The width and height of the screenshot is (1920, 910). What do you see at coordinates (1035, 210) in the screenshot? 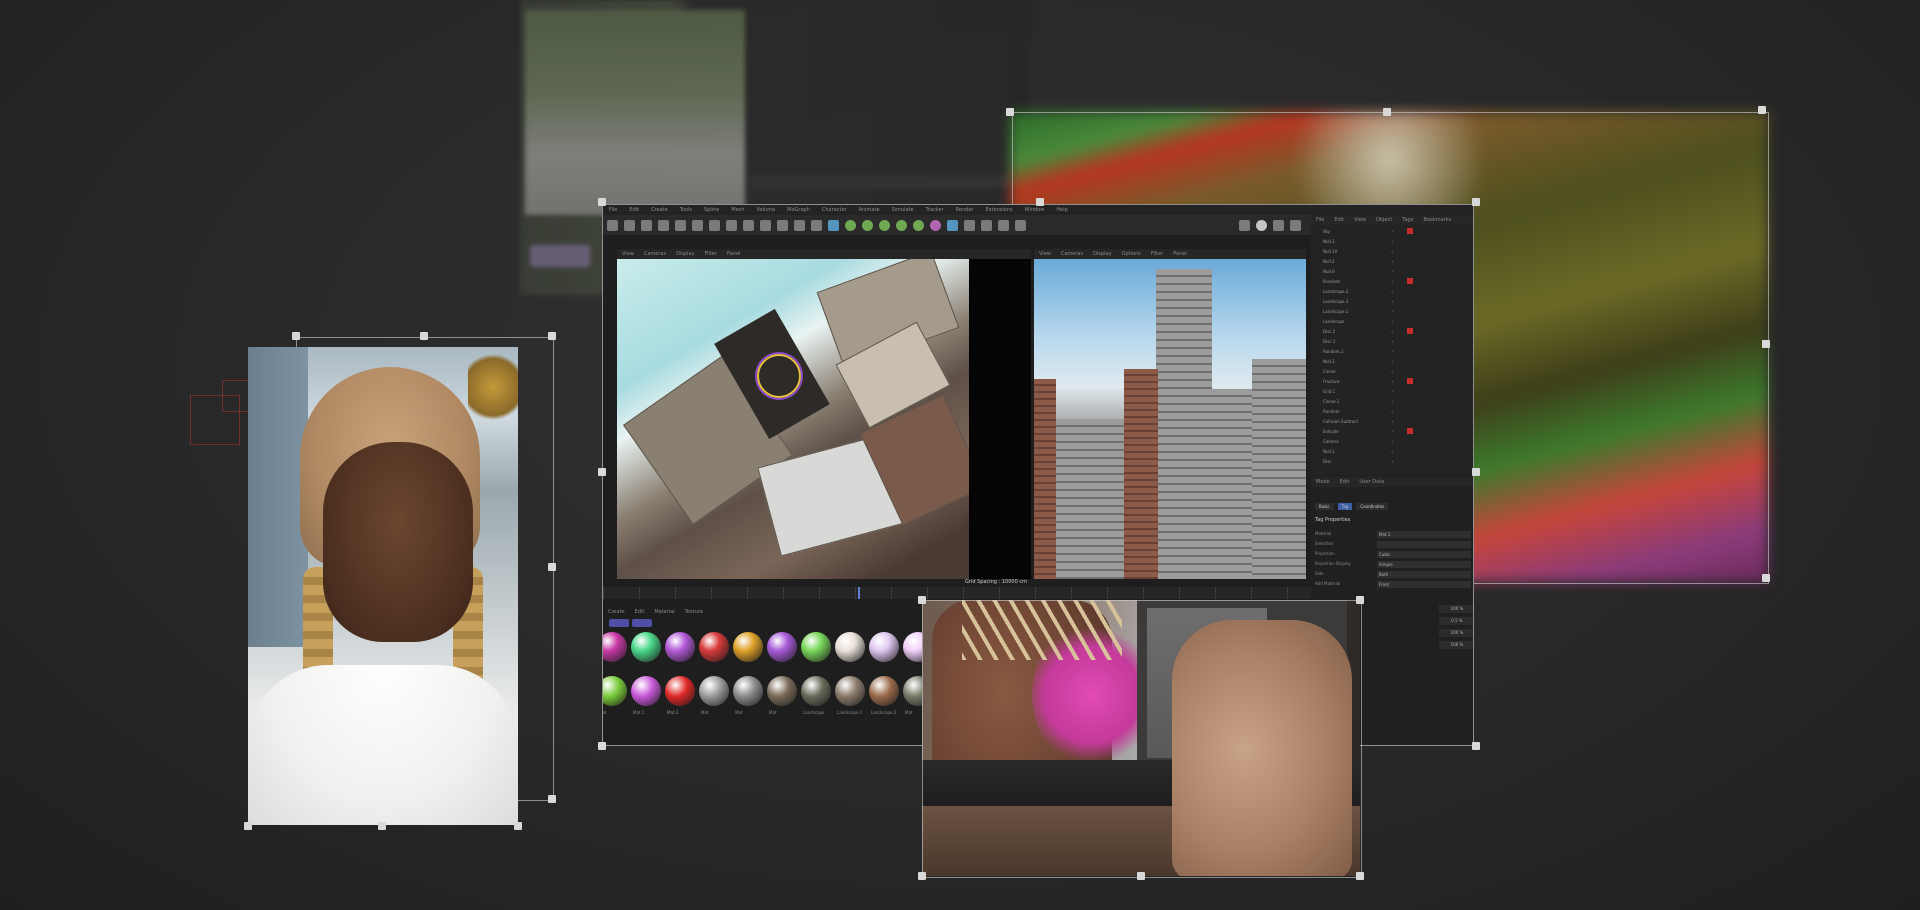
I see `menu-item: Window` at bounding box center [1035, 210].